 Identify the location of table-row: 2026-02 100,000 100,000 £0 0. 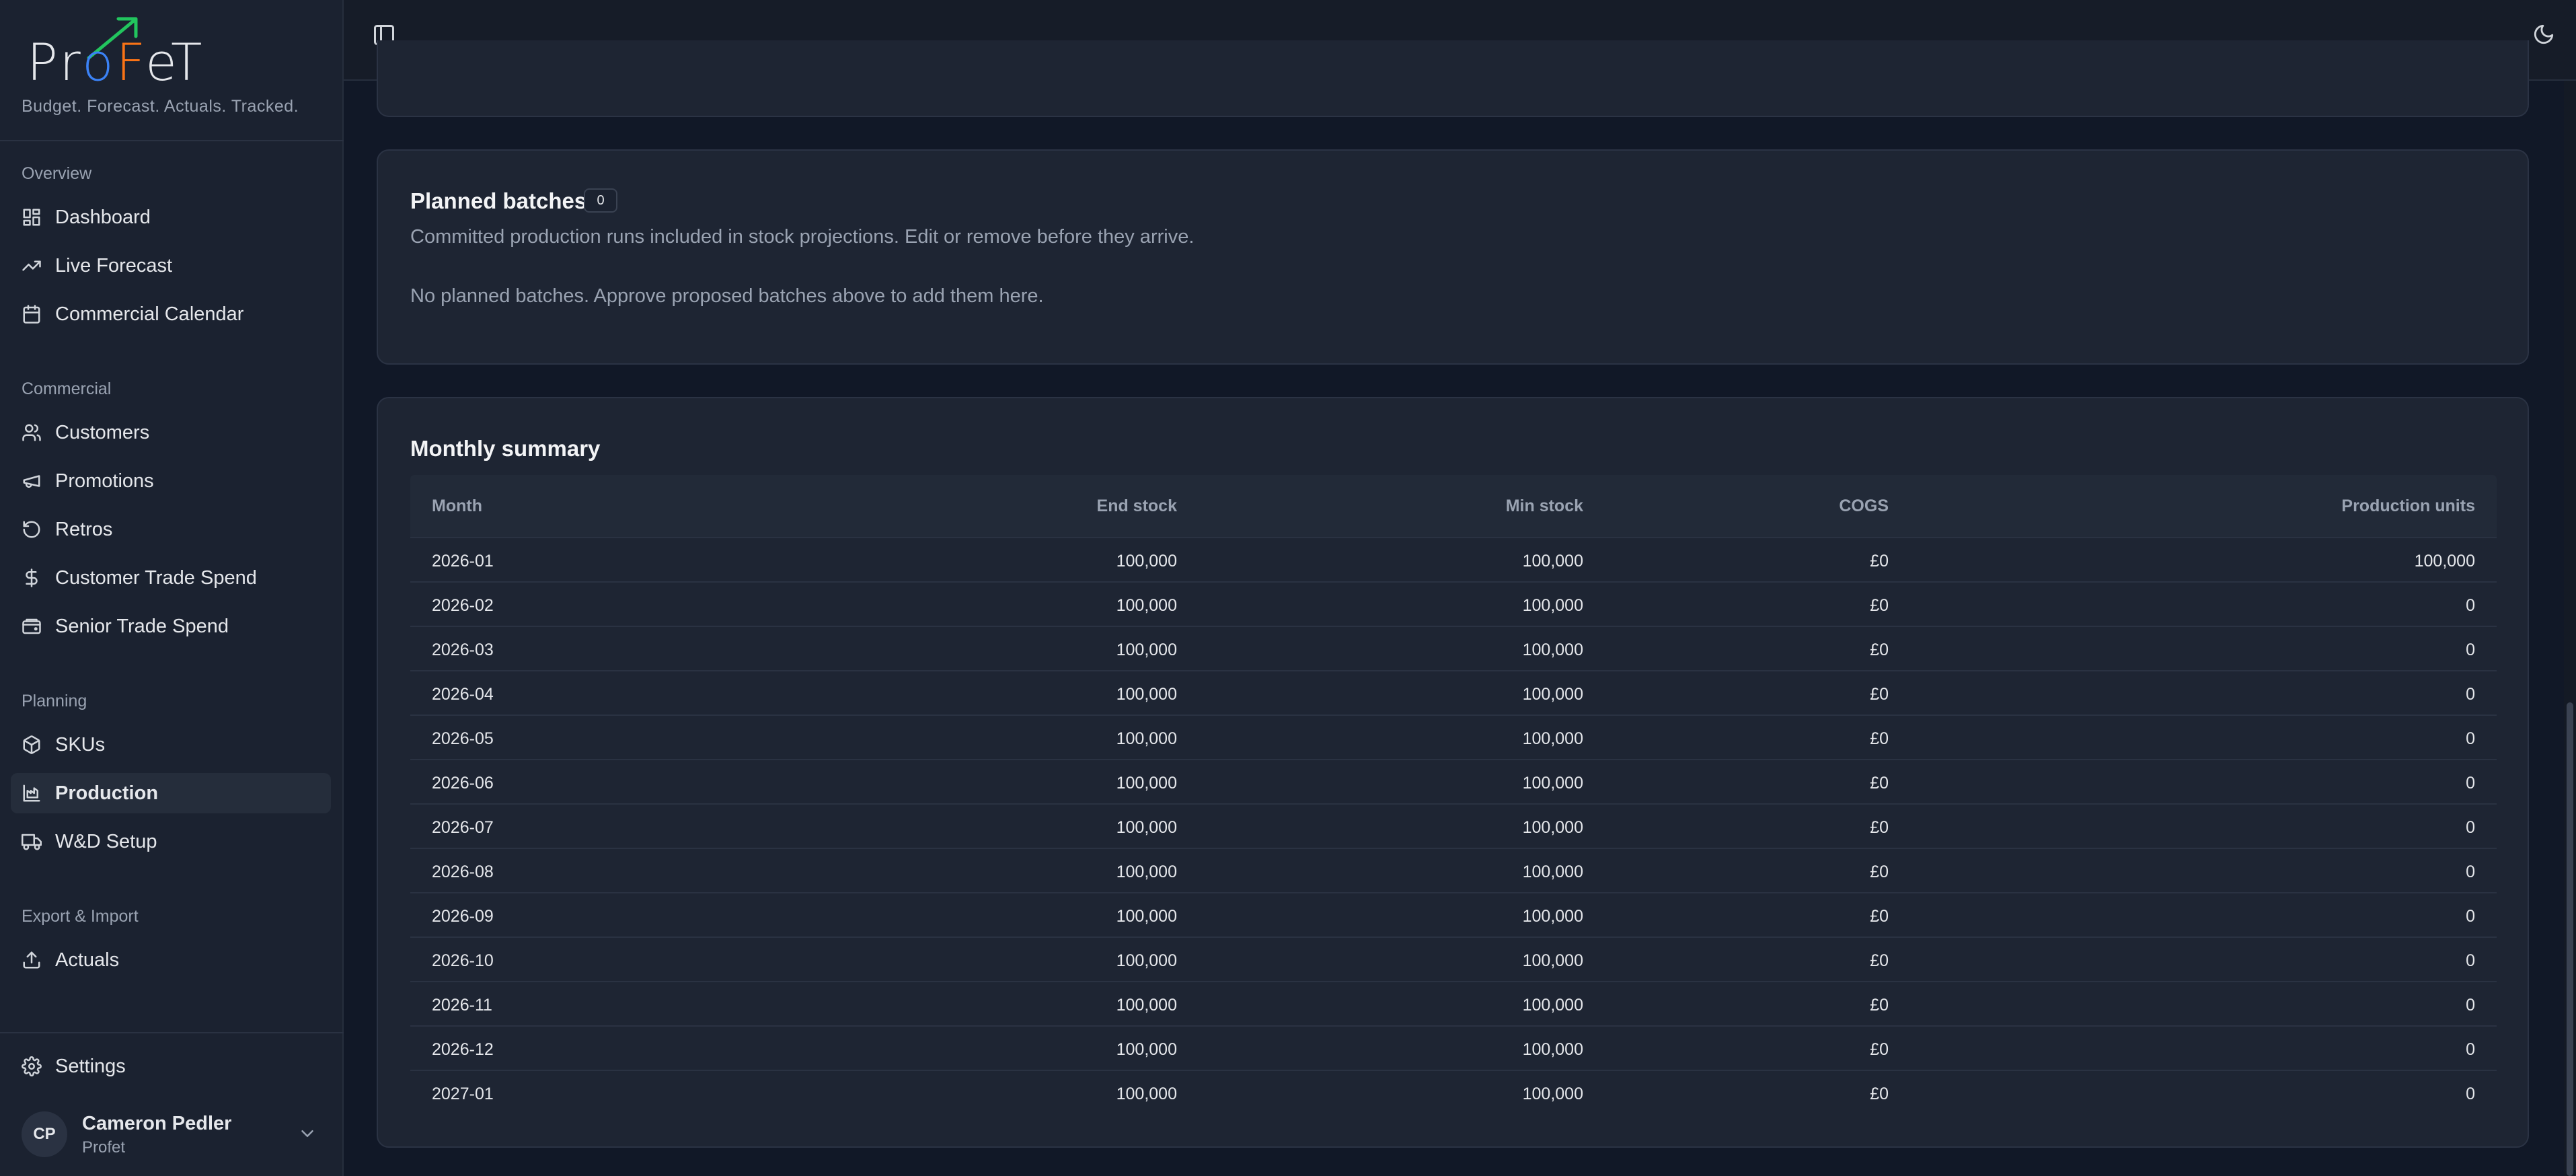
(1453, 605).